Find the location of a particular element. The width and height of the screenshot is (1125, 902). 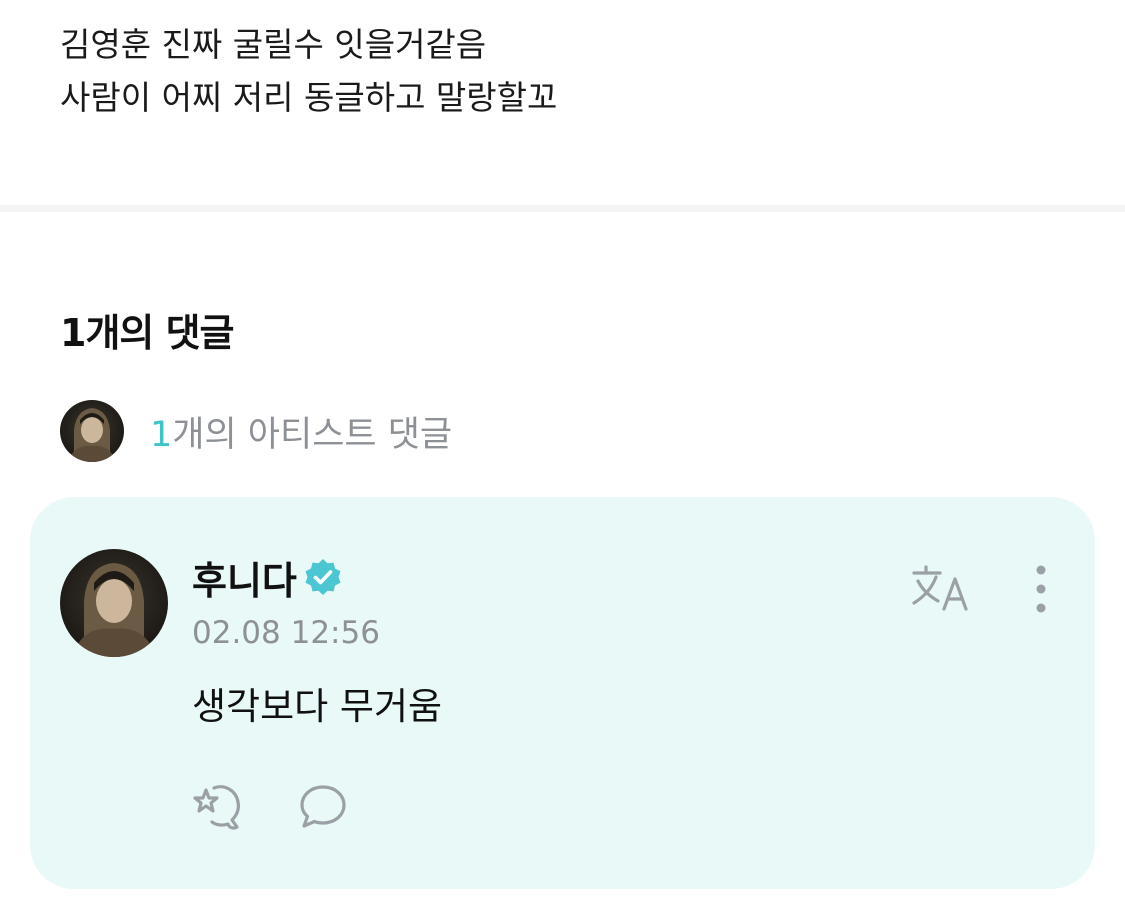

artist-comments-summary: 1개의 아티스트 댓글 is located at coordinates (256, 431).